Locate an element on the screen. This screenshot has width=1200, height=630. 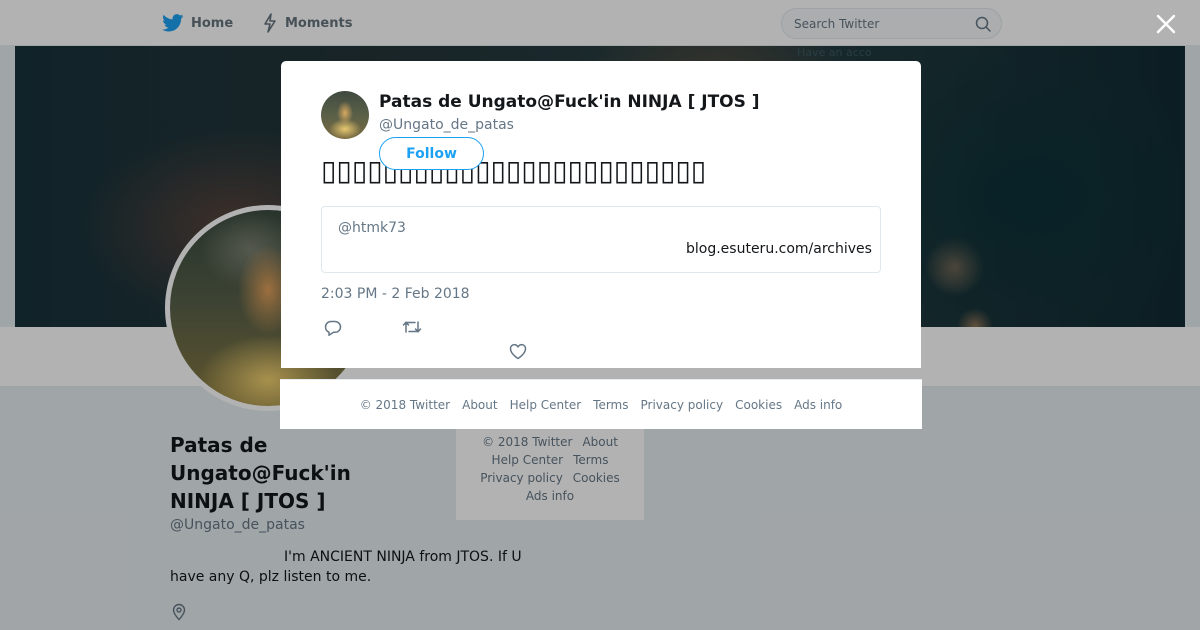
reply-icon is located at coordinates (333, 328).